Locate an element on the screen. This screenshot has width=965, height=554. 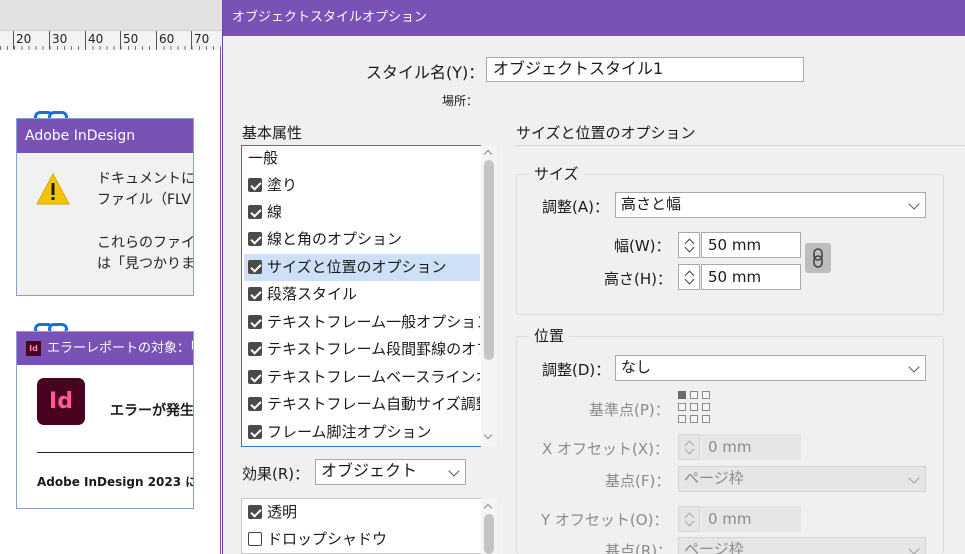
reference-point-grid-icon is located at coordinates (694, 407).